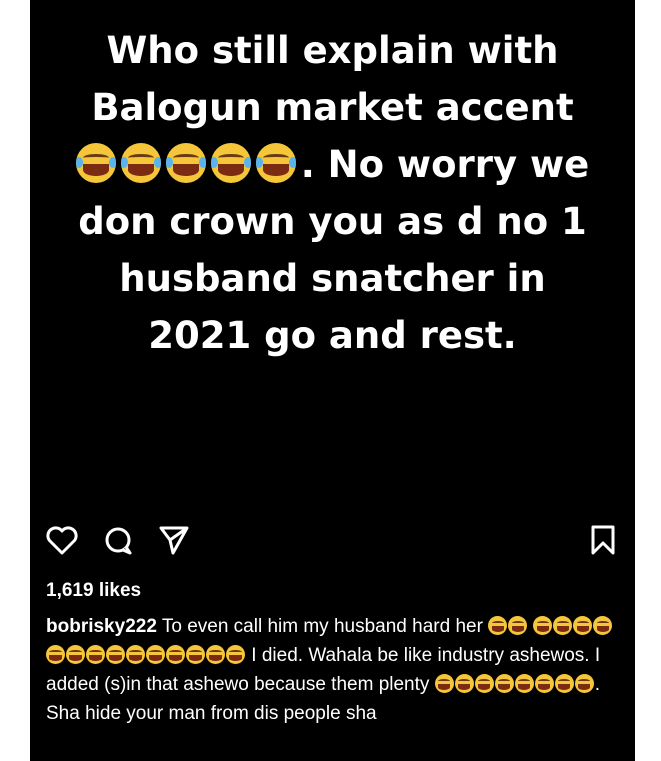  What do you see at coordinates (322, 626) in the screenshot?
I see `caption-text: To even call him my husband hard her` at bounding box center [322, 626].